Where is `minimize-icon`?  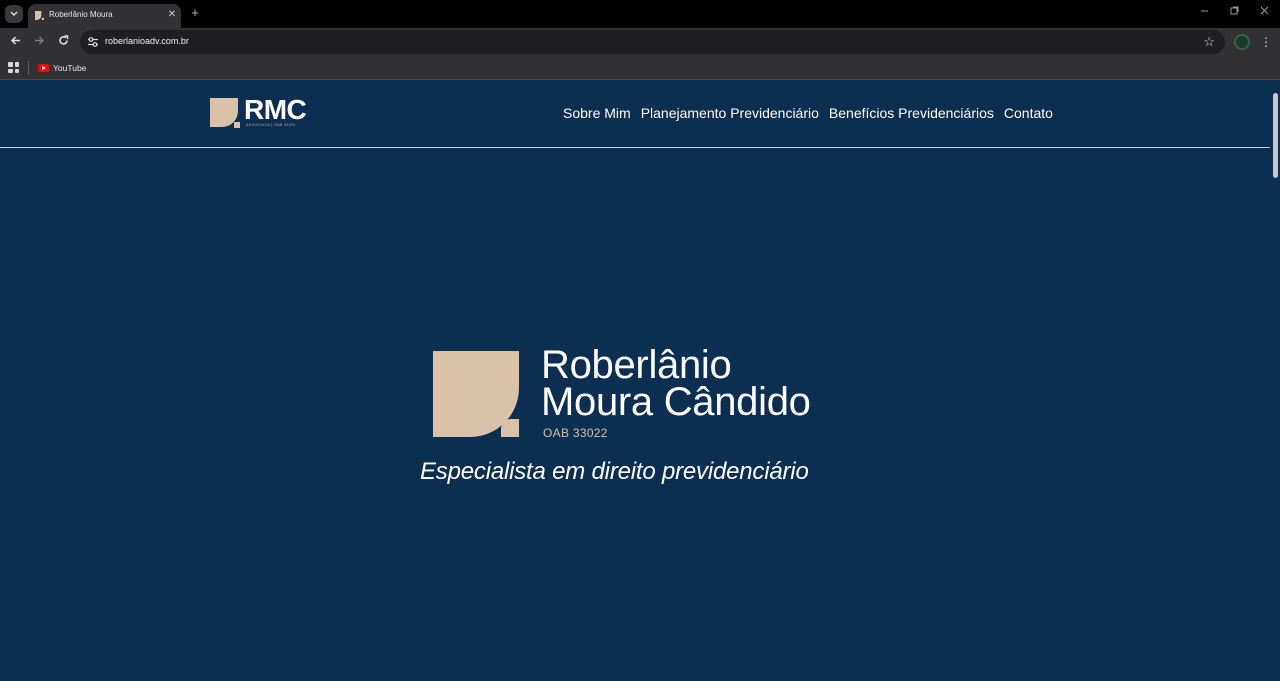
minimize-icon is located at coordinates (1204, 13).